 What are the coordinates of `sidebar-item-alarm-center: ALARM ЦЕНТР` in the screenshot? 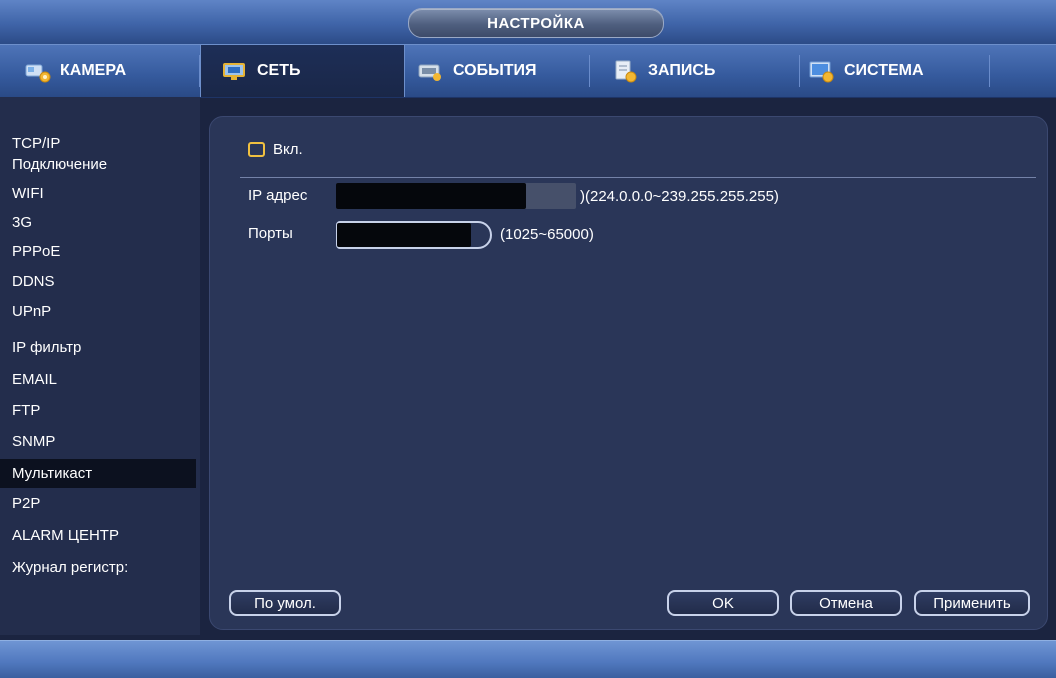 It's located at (98, 535).